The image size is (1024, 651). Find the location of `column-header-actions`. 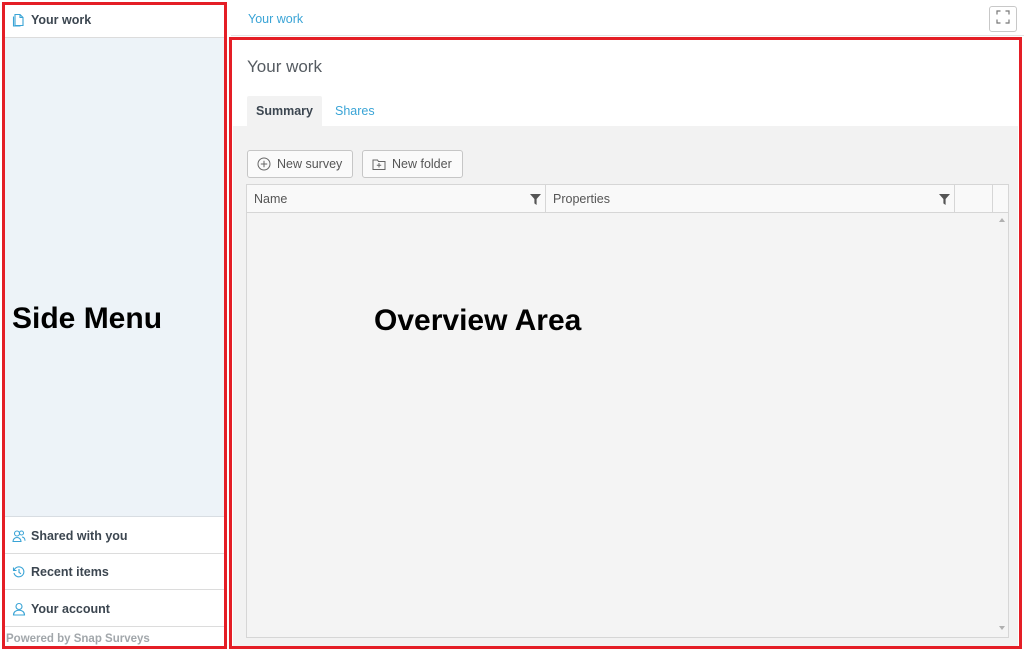

column-header-actions is located at coordinates (974, 199).